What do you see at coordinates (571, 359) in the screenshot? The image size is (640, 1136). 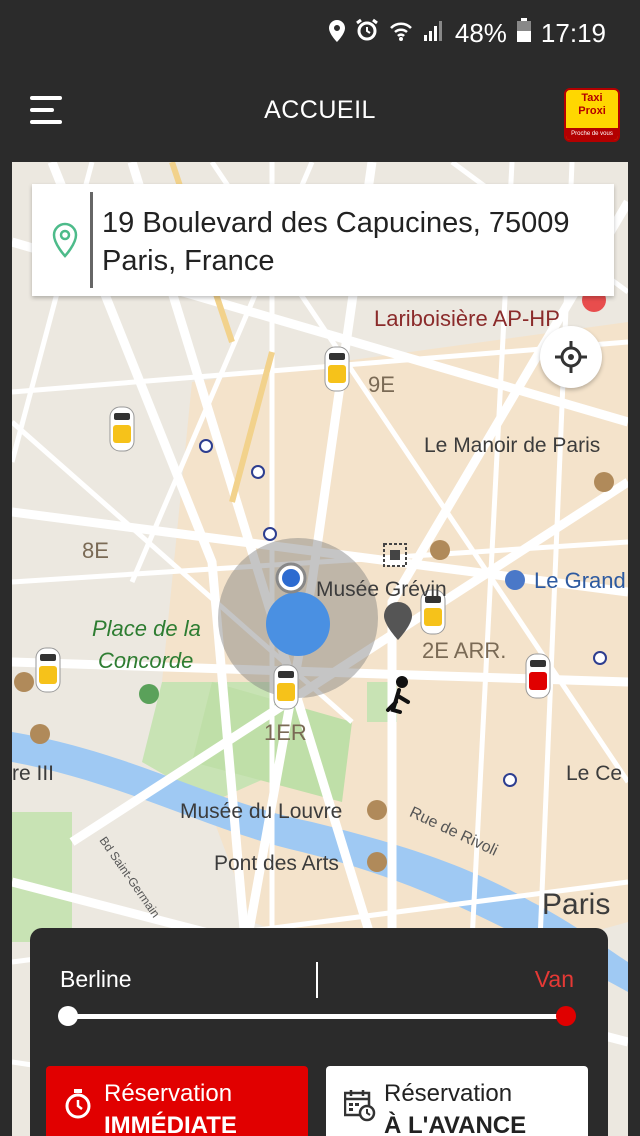 I see `crosshair-icon` at bounding box center [571, 359].